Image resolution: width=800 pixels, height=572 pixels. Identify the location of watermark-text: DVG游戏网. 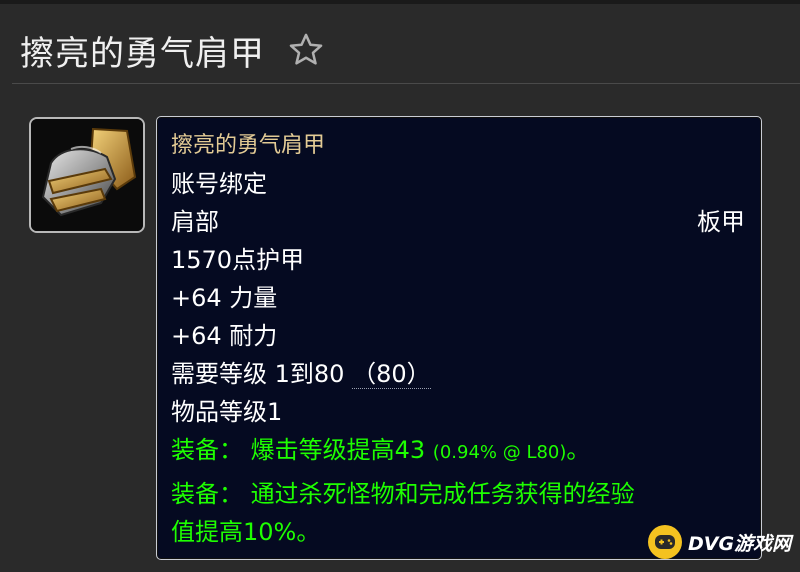
(740, 543).